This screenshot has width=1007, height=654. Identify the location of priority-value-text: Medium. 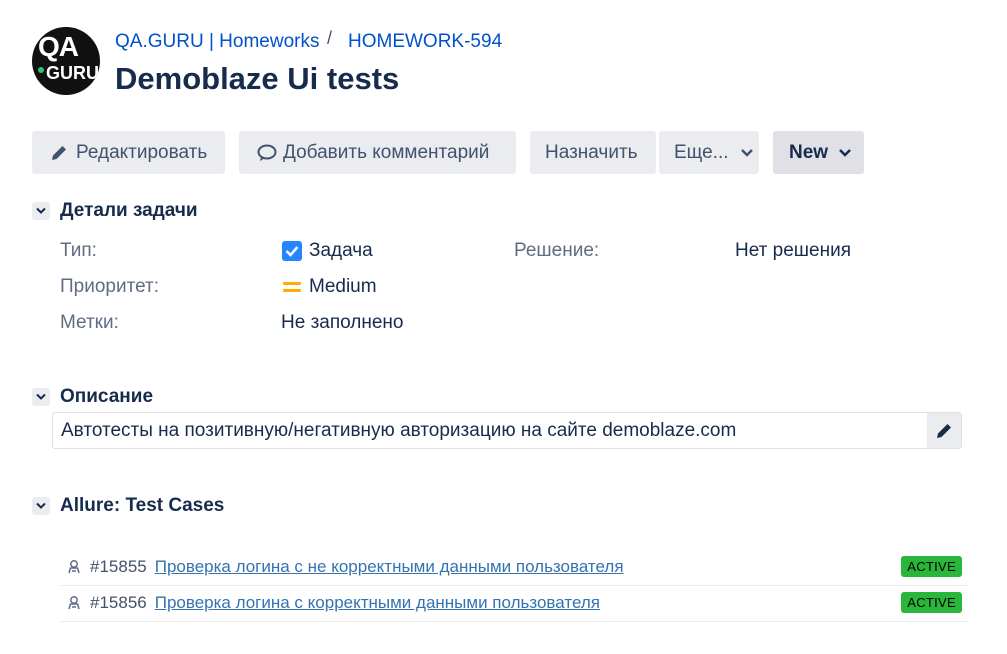
(343, 286).